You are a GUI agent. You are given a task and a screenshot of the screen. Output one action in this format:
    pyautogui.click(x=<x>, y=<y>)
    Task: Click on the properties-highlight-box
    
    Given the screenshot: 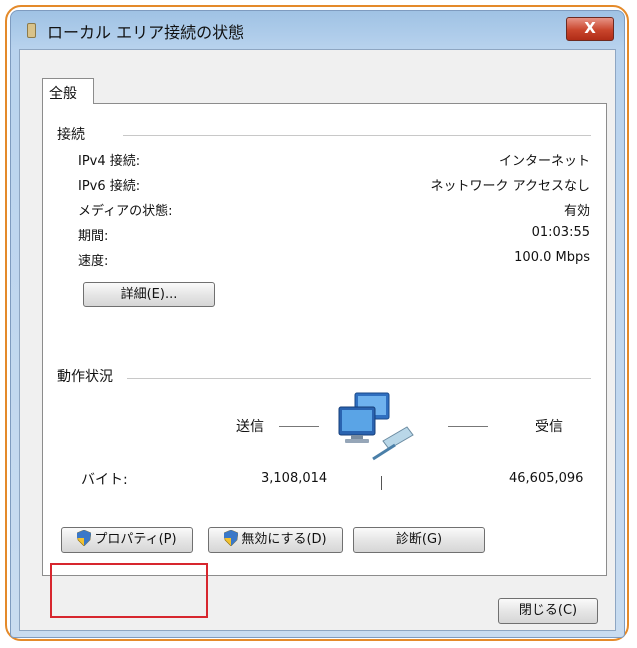 What is the action you would take?
    pyautogui.click(x=129, y=590)
    